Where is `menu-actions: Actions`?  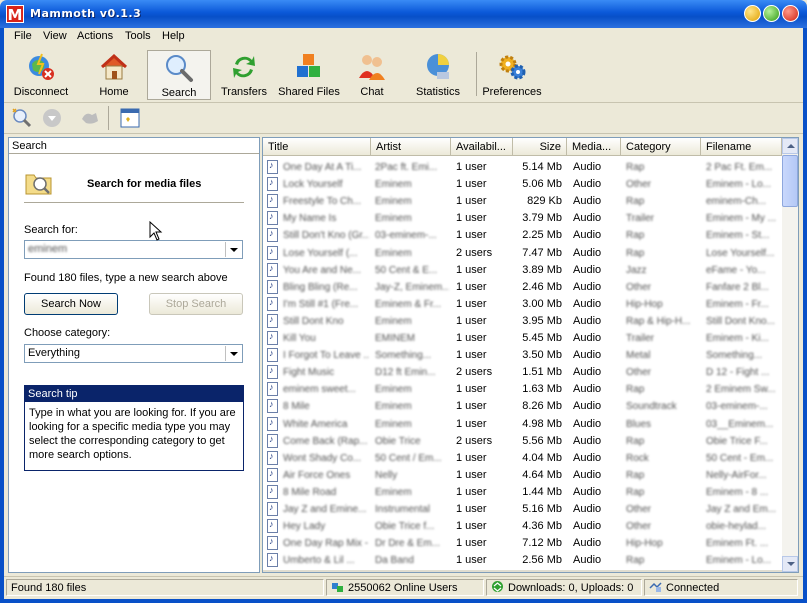 menu-actions: Actions is located at coordinates (95, 36).